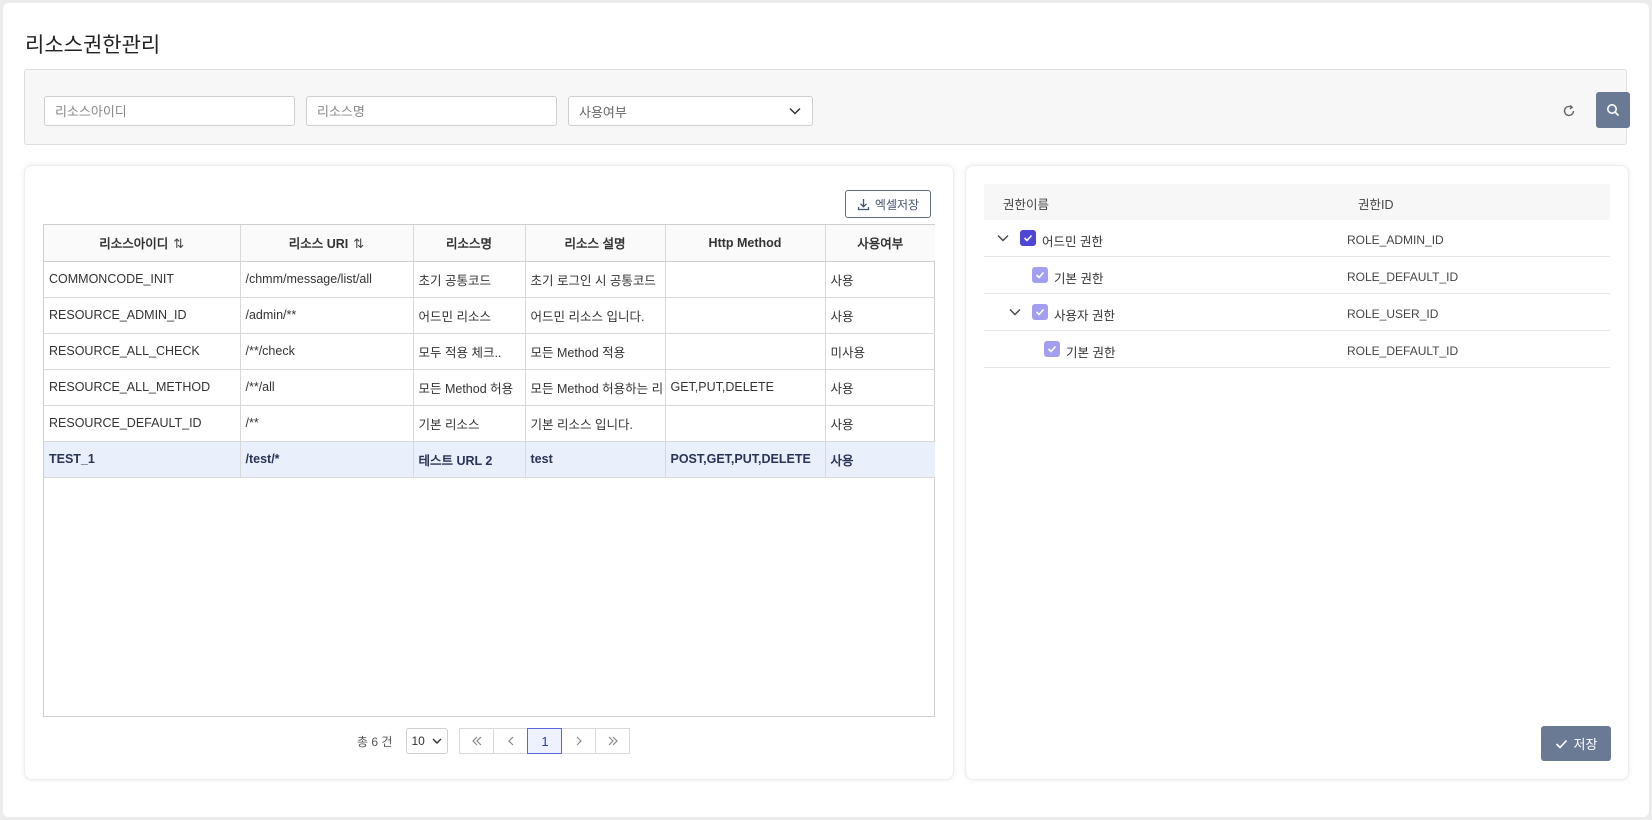  I want to click on search-button, so click(1613, 110).